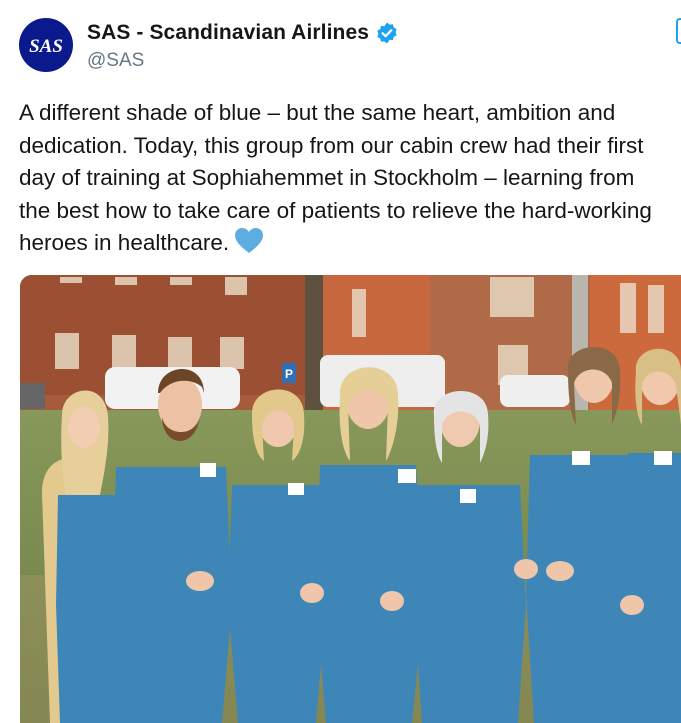 Image resolution: width=681 pixels, height=723 pixels. Describe the element at coordinates (124, 243) in the screenshot. I see `tweet-line: heroes in healthcare.` at that location.